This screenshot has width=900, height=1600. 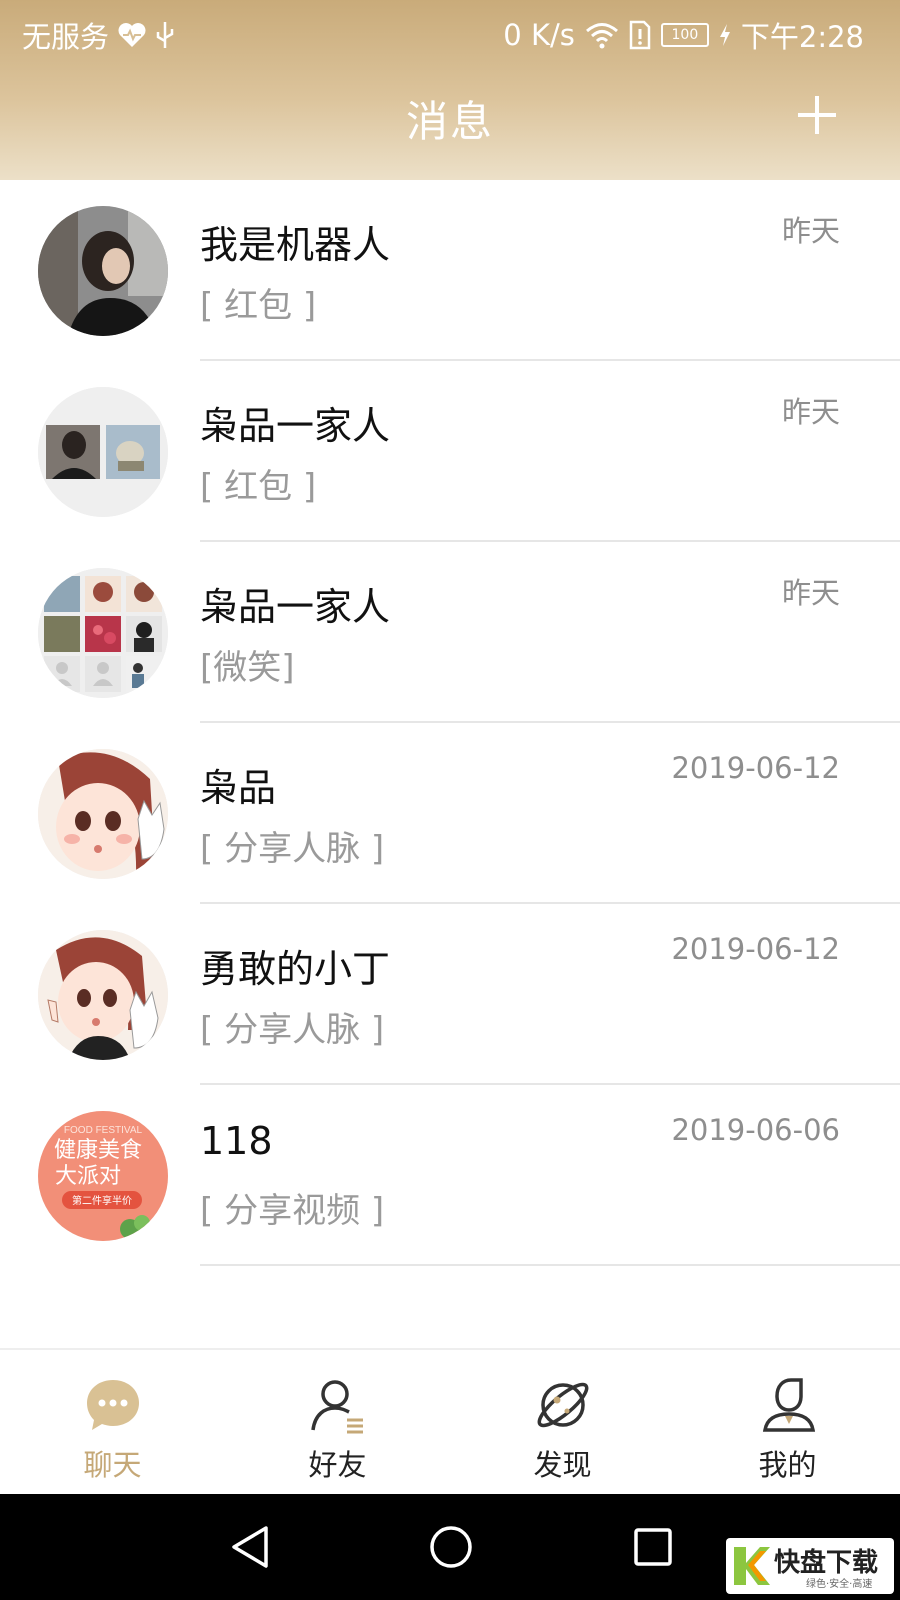 What do you see at coordinates (113, 1405) in the screenshot?
I see `chat-bubble-icon` at bounding box center [113, 1405].